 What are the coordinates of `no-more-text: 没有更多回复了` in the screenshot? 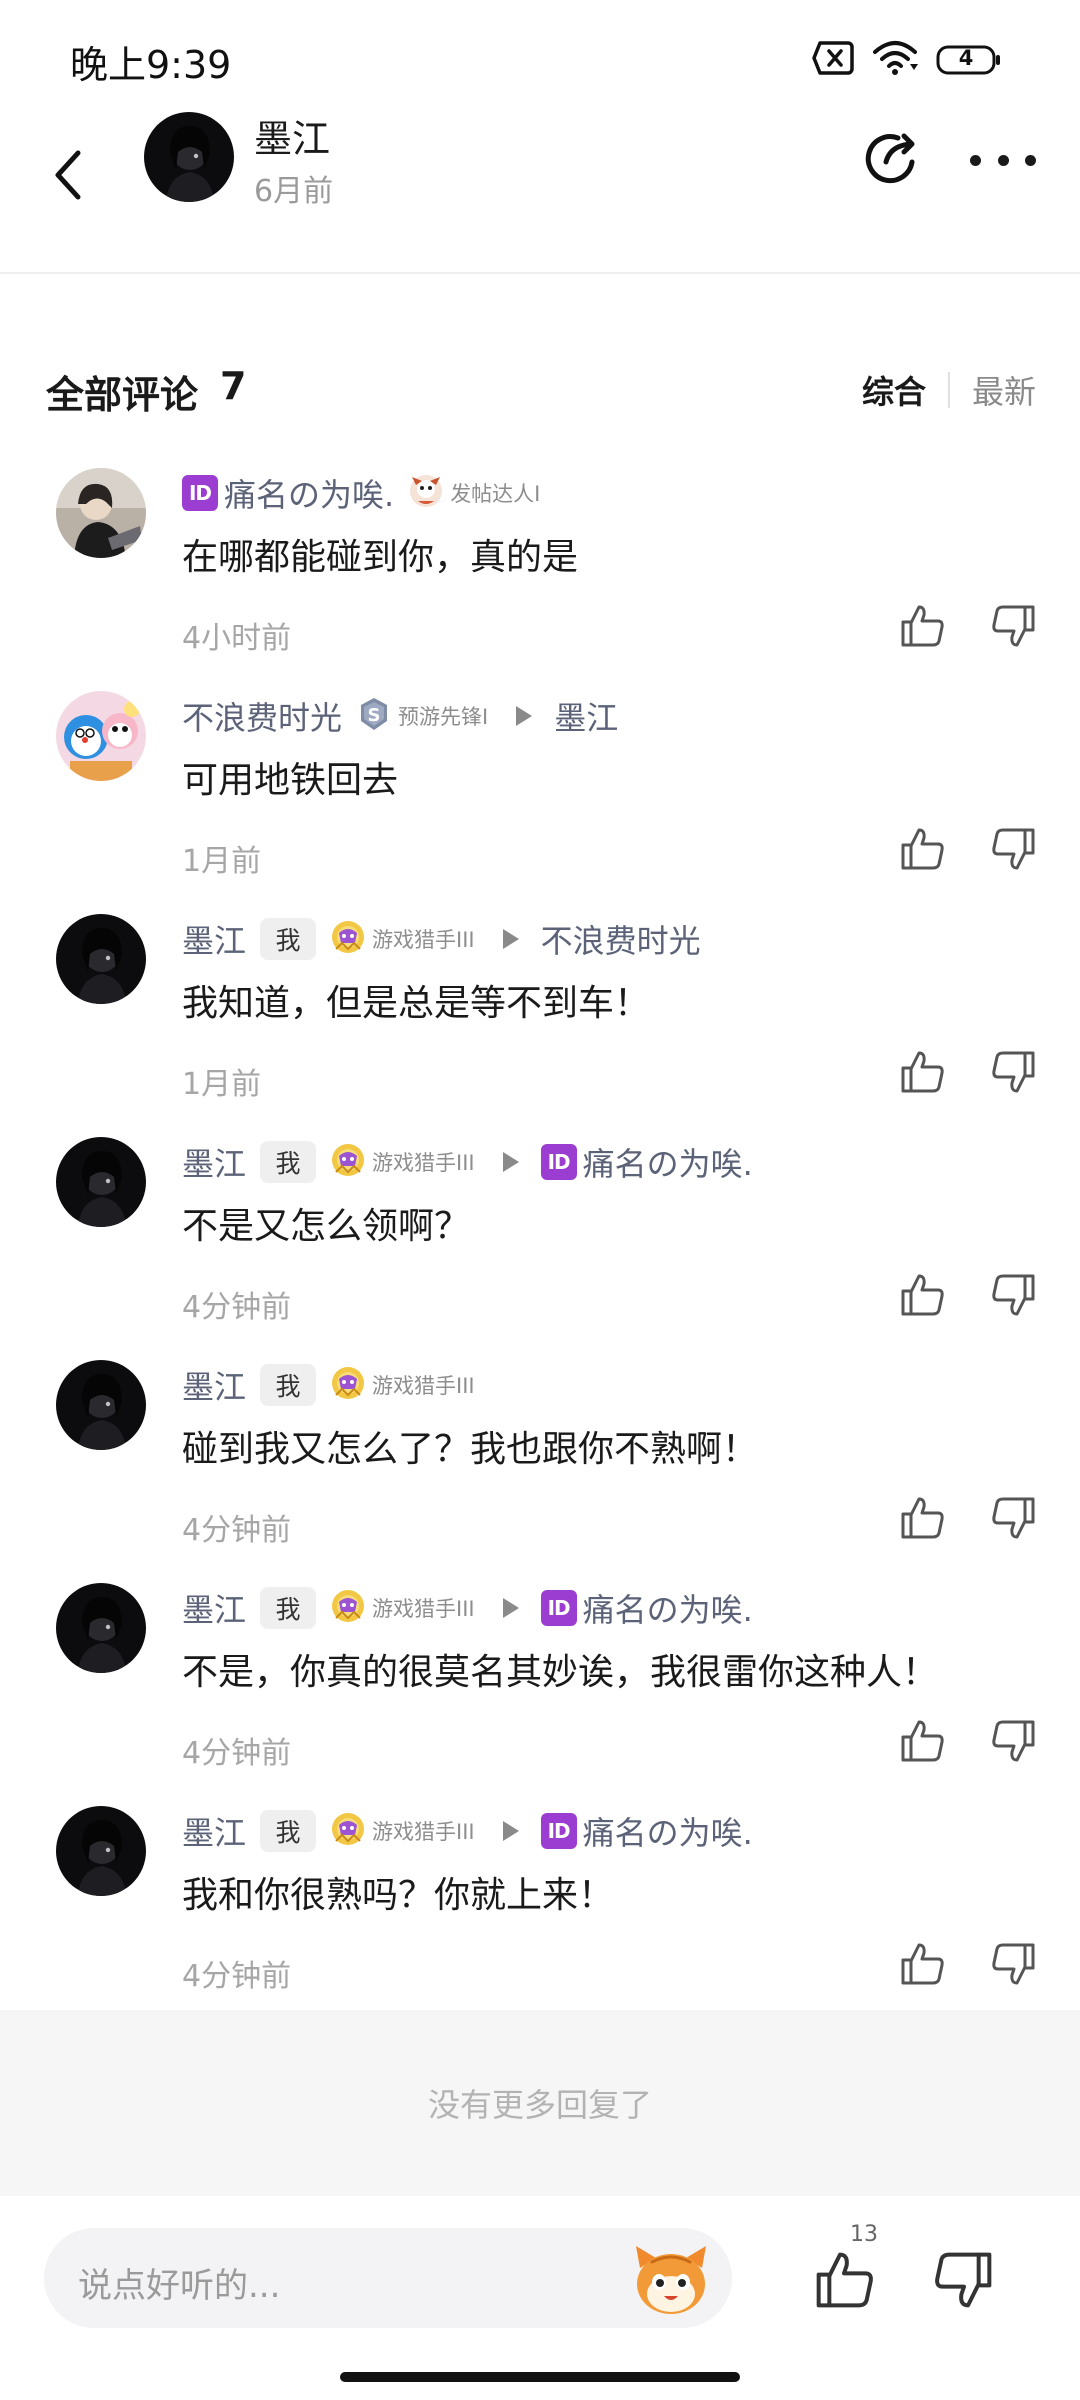 It's located at (539, 2105).